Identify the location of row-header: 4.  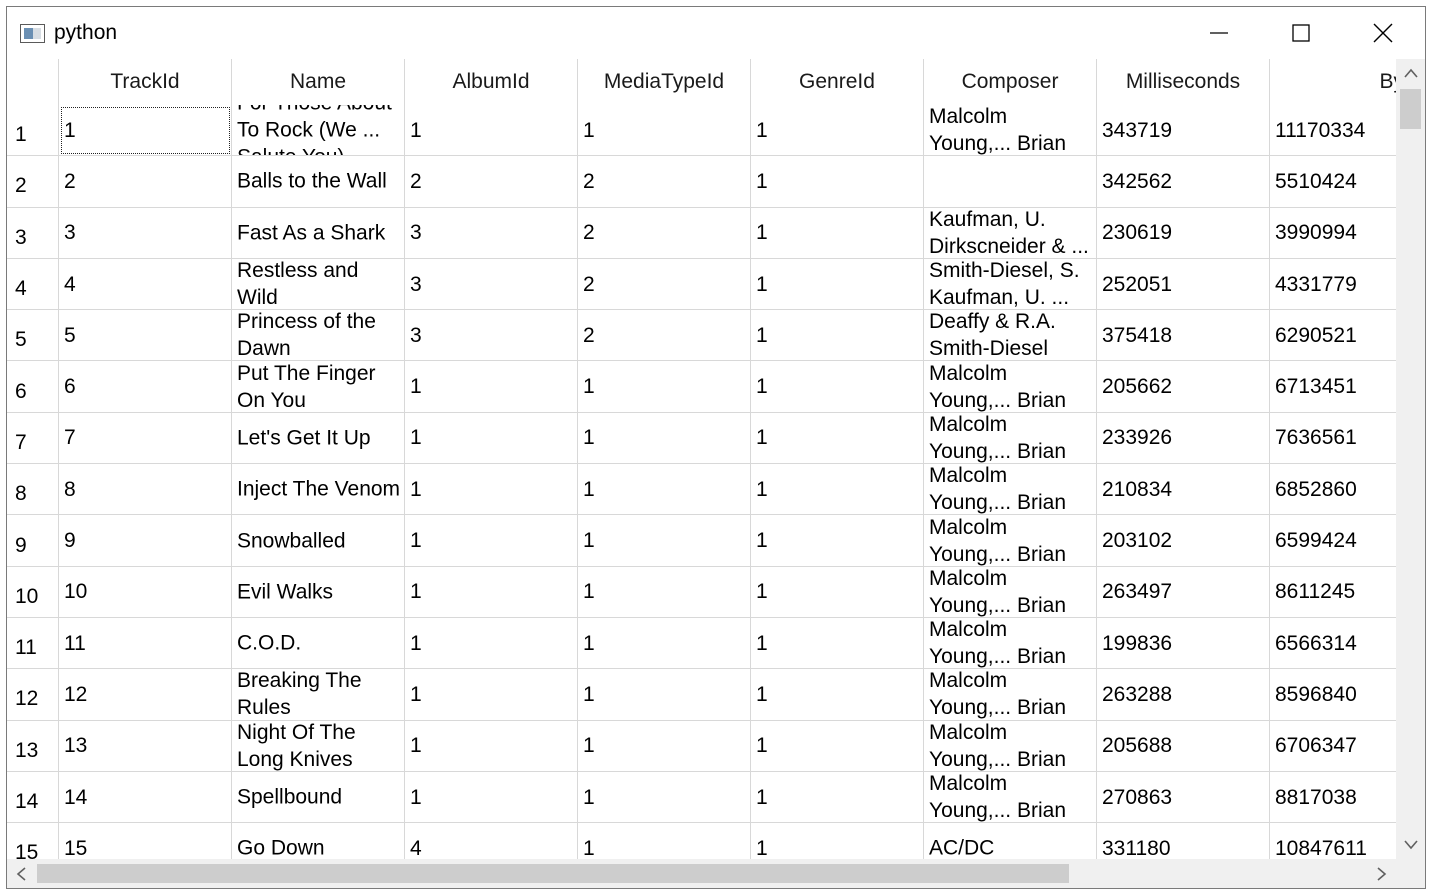
(33, 284).